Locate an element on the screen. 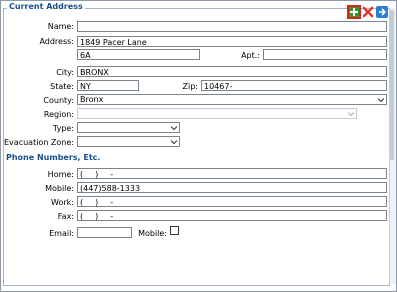 This screenshot has width=397, height=292. evacuation-zone-label: Evacuation Zone: is located at coordinates (39, 142).